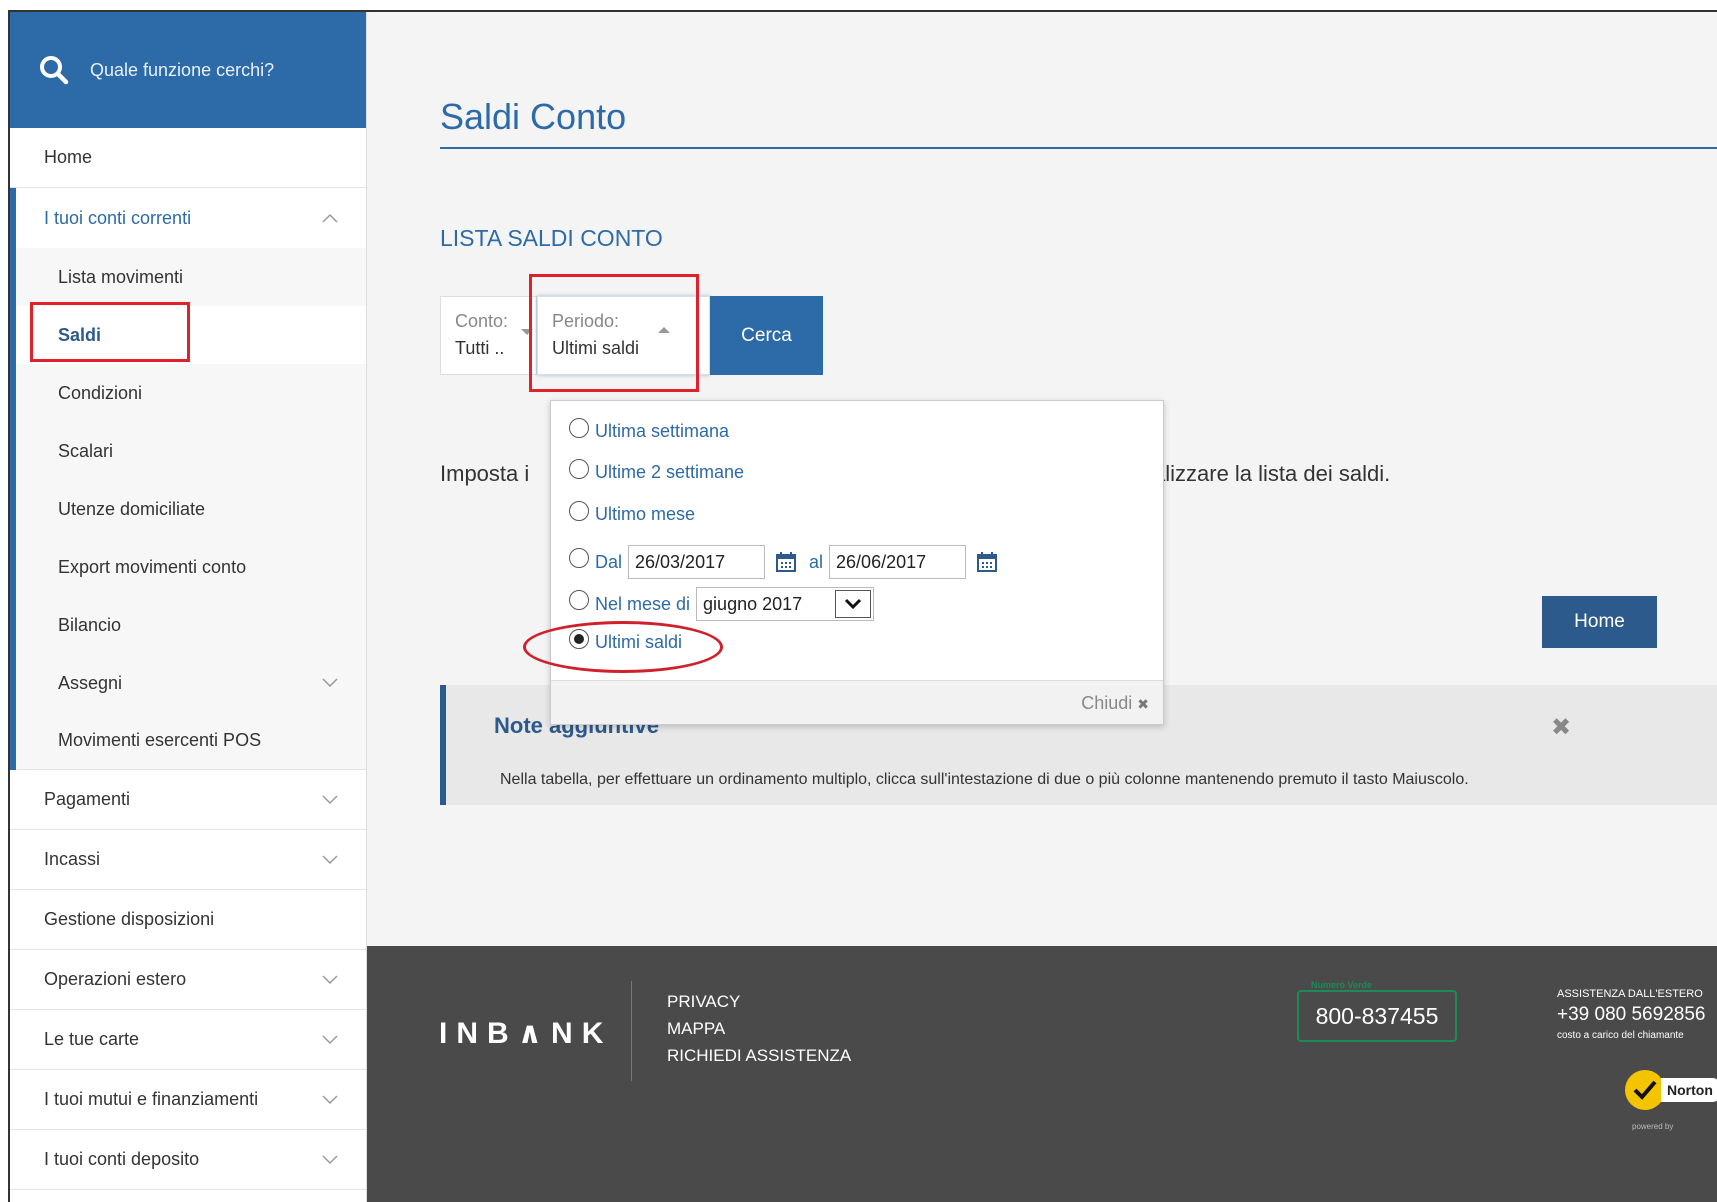 This screenshot has height=1202, width=1717. What do you see at coordinates (639, 642) in the screenshot?
I see `option-label: Ultimi saldi` at bounding box center [639, 642].